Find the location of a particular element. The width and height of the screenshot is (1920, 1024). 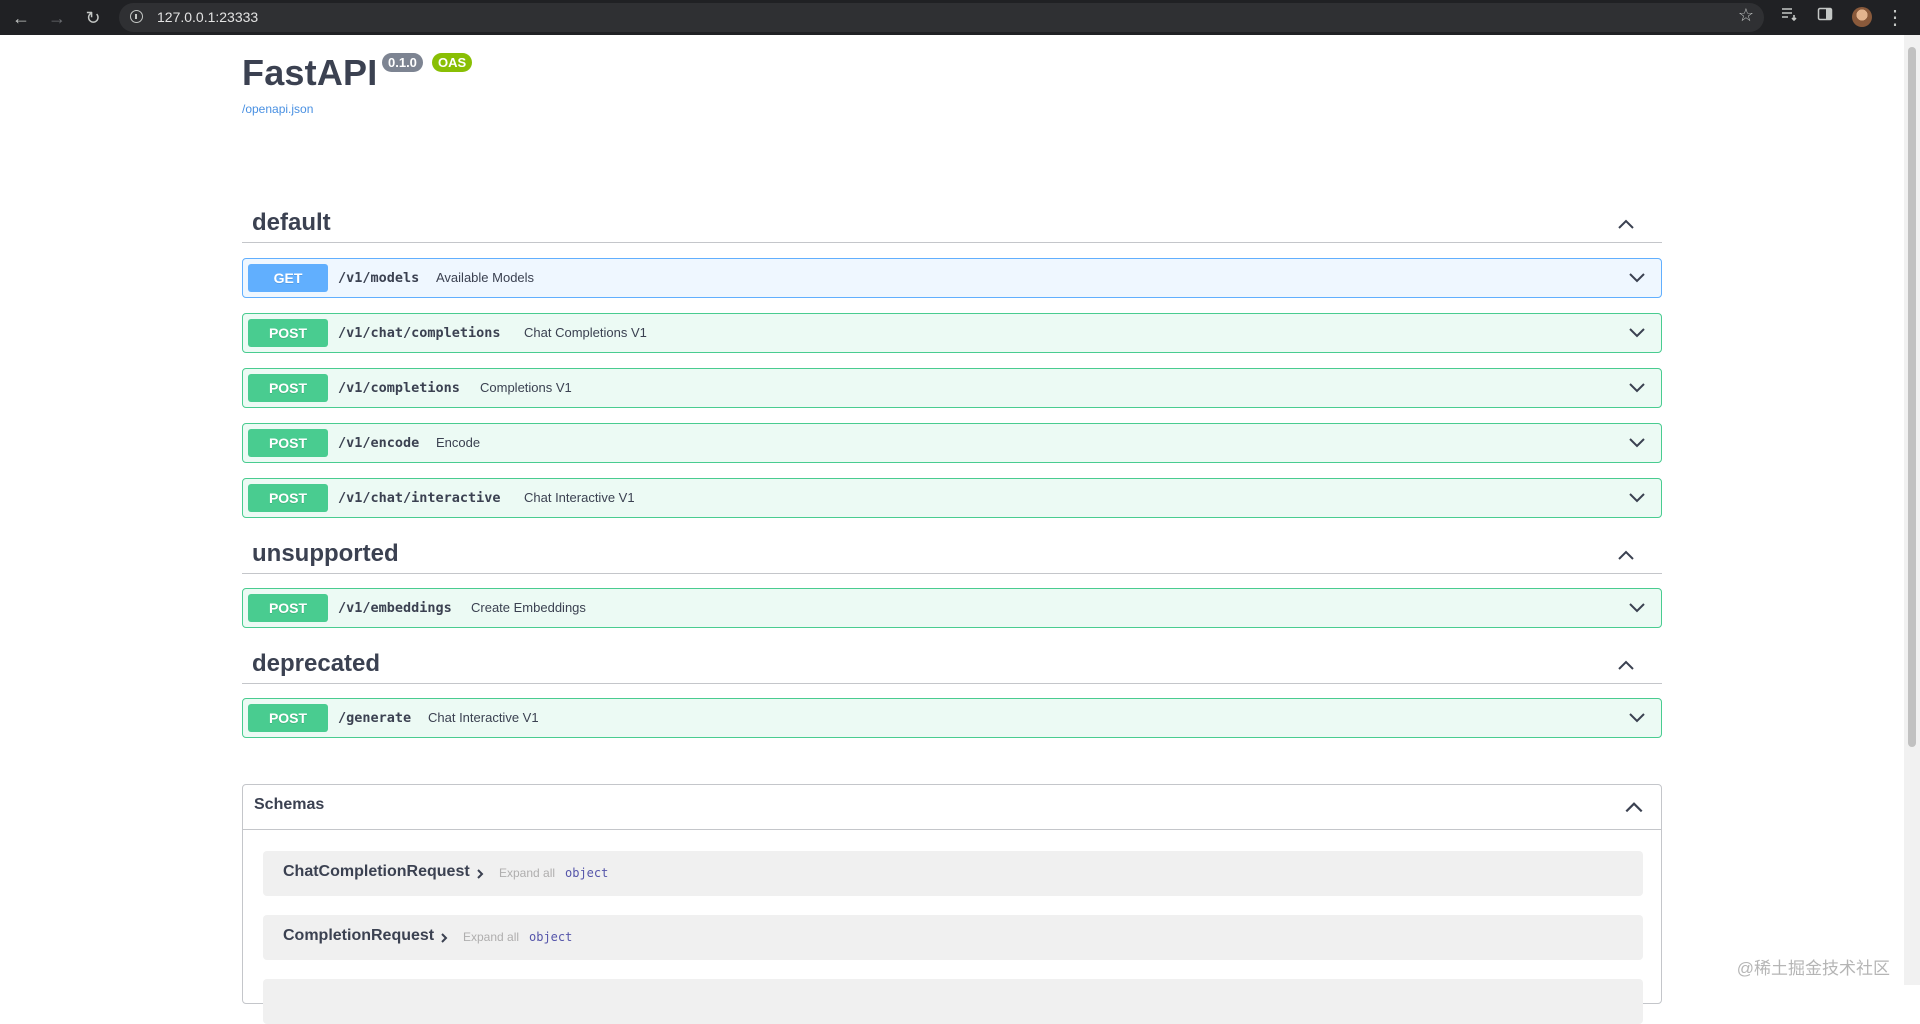

tag-name: deprecated is located at coordinates (316, 663).